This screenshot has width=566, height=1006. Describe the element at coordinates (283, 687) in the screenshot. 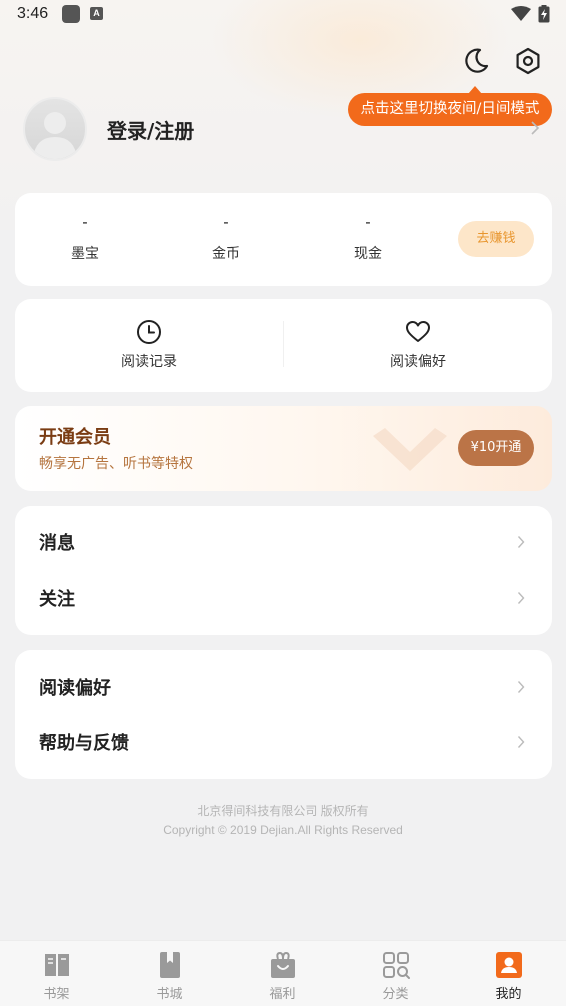

I see `menu-item-reading-preference: 阅读偏好` at that location.